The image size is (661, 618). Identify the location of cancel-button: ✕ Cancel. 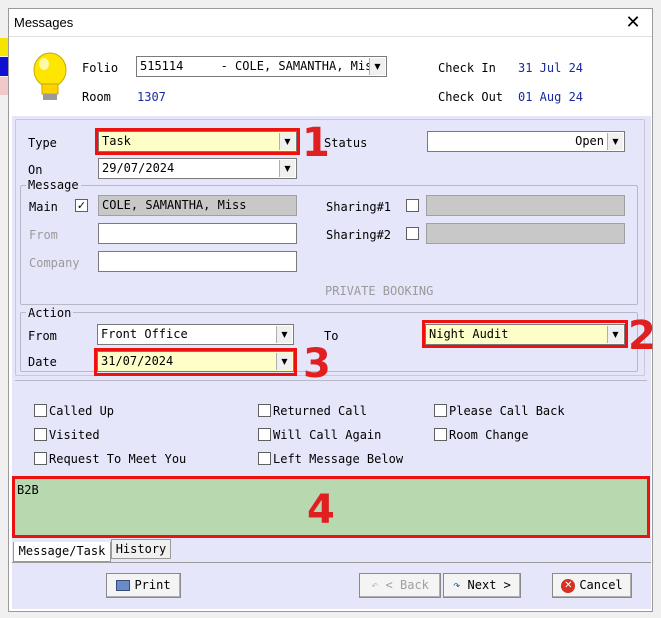
(592, 585).